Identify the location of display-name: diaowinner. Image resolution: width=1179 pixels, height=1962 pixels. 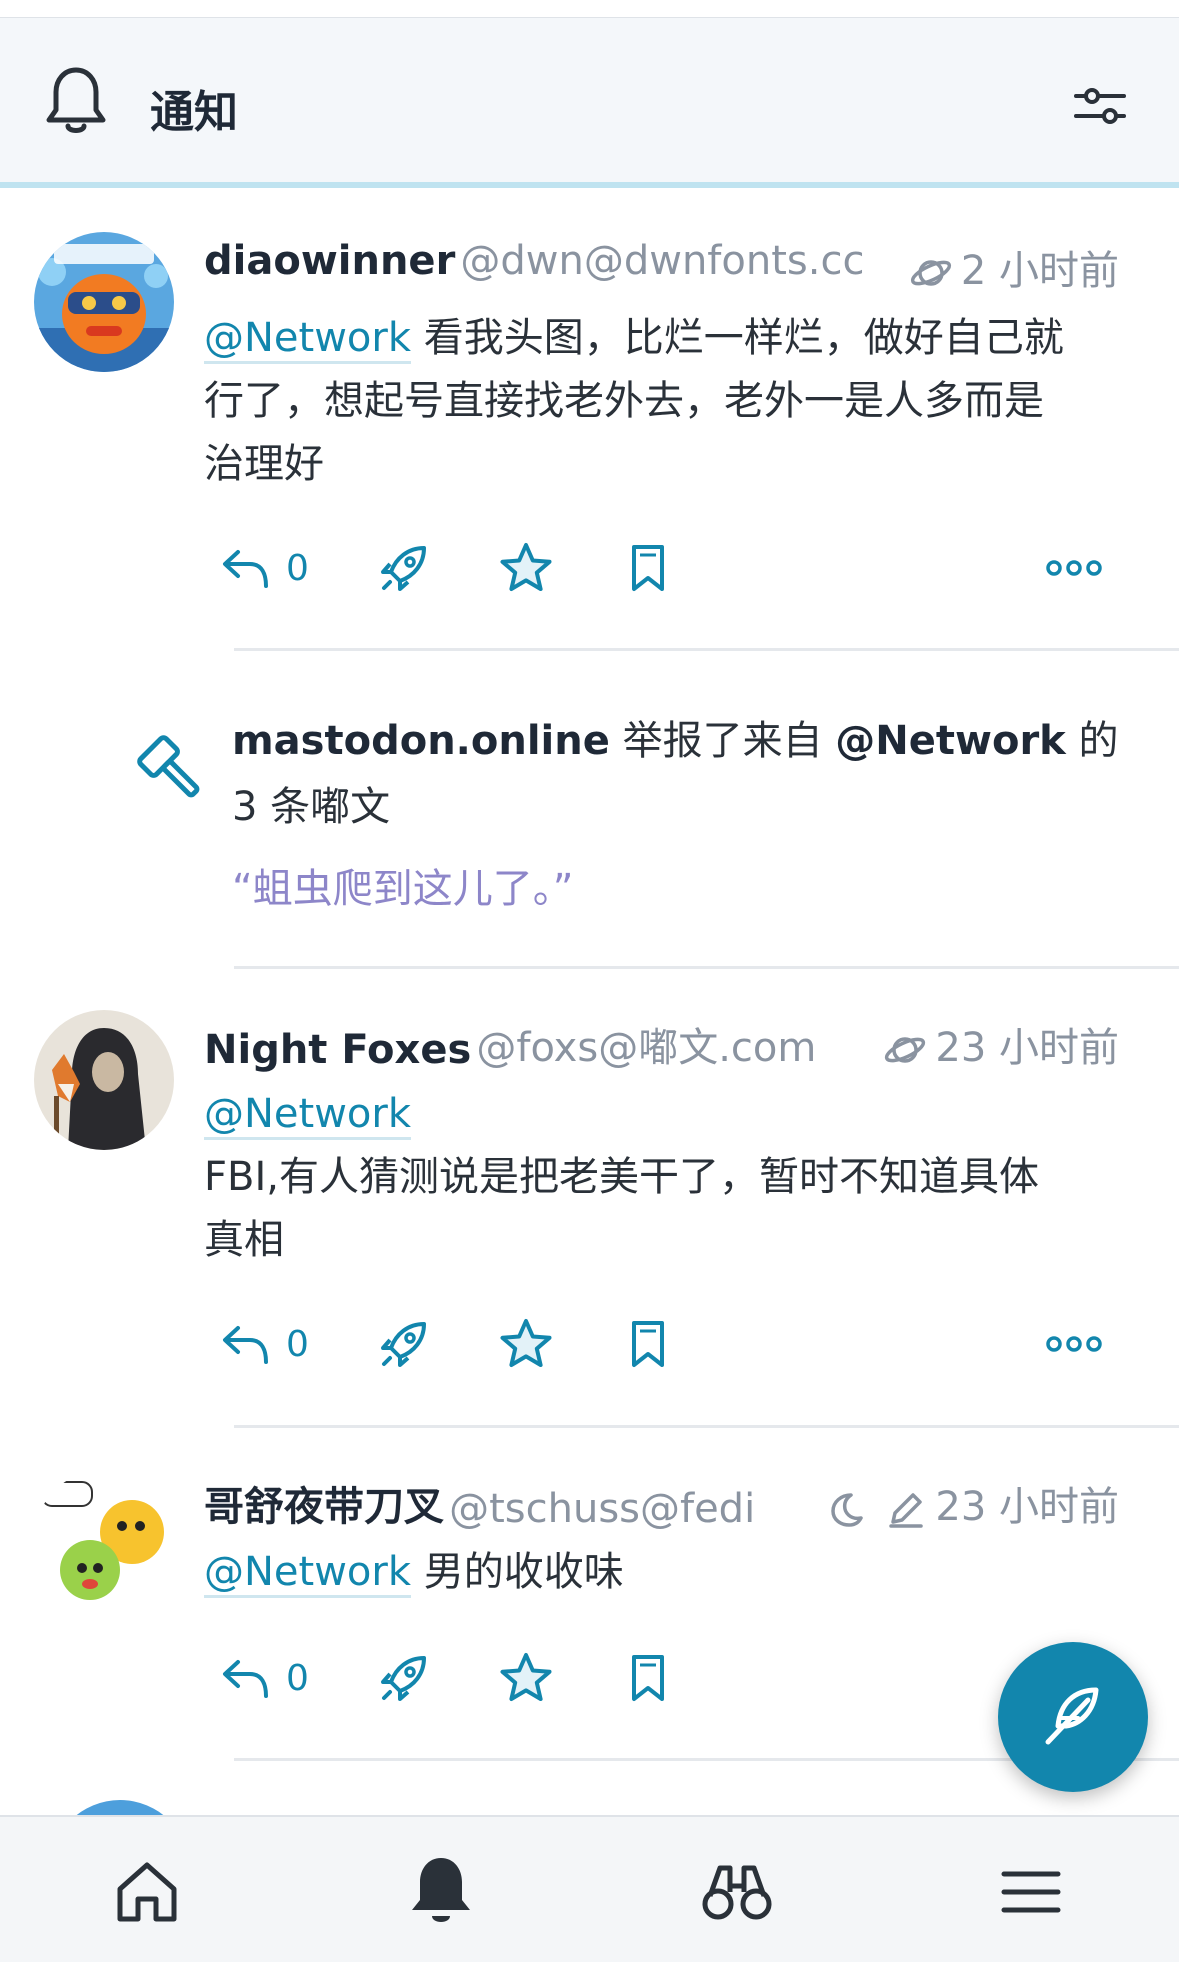
(329, 261).